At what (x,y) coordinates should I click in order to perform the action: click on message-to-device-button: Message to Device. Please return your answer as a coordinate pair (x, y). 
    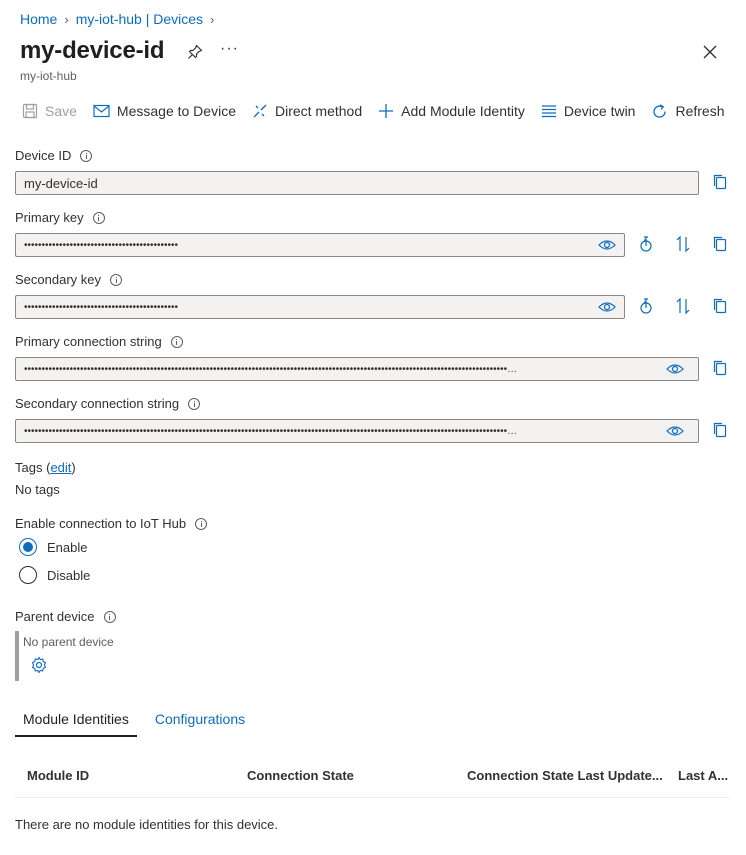
    Looking at the image, I should click on (164, 111).